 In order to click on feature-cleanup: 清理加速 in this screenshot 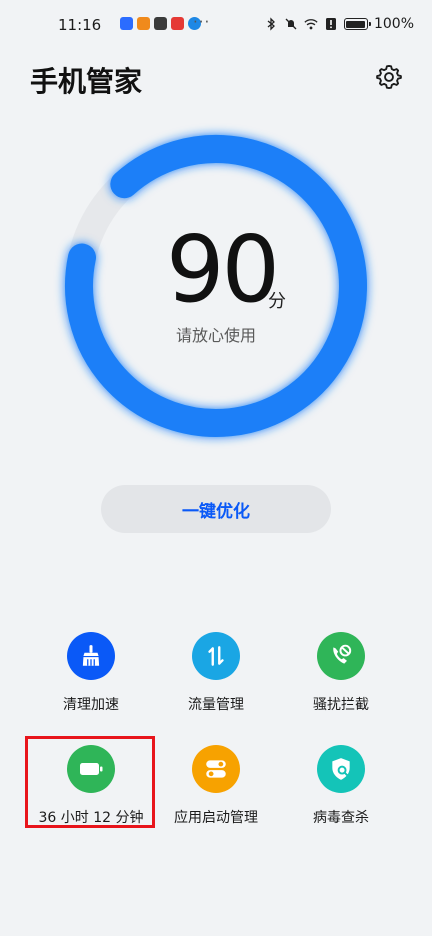, I will do `click(91, 673)`.